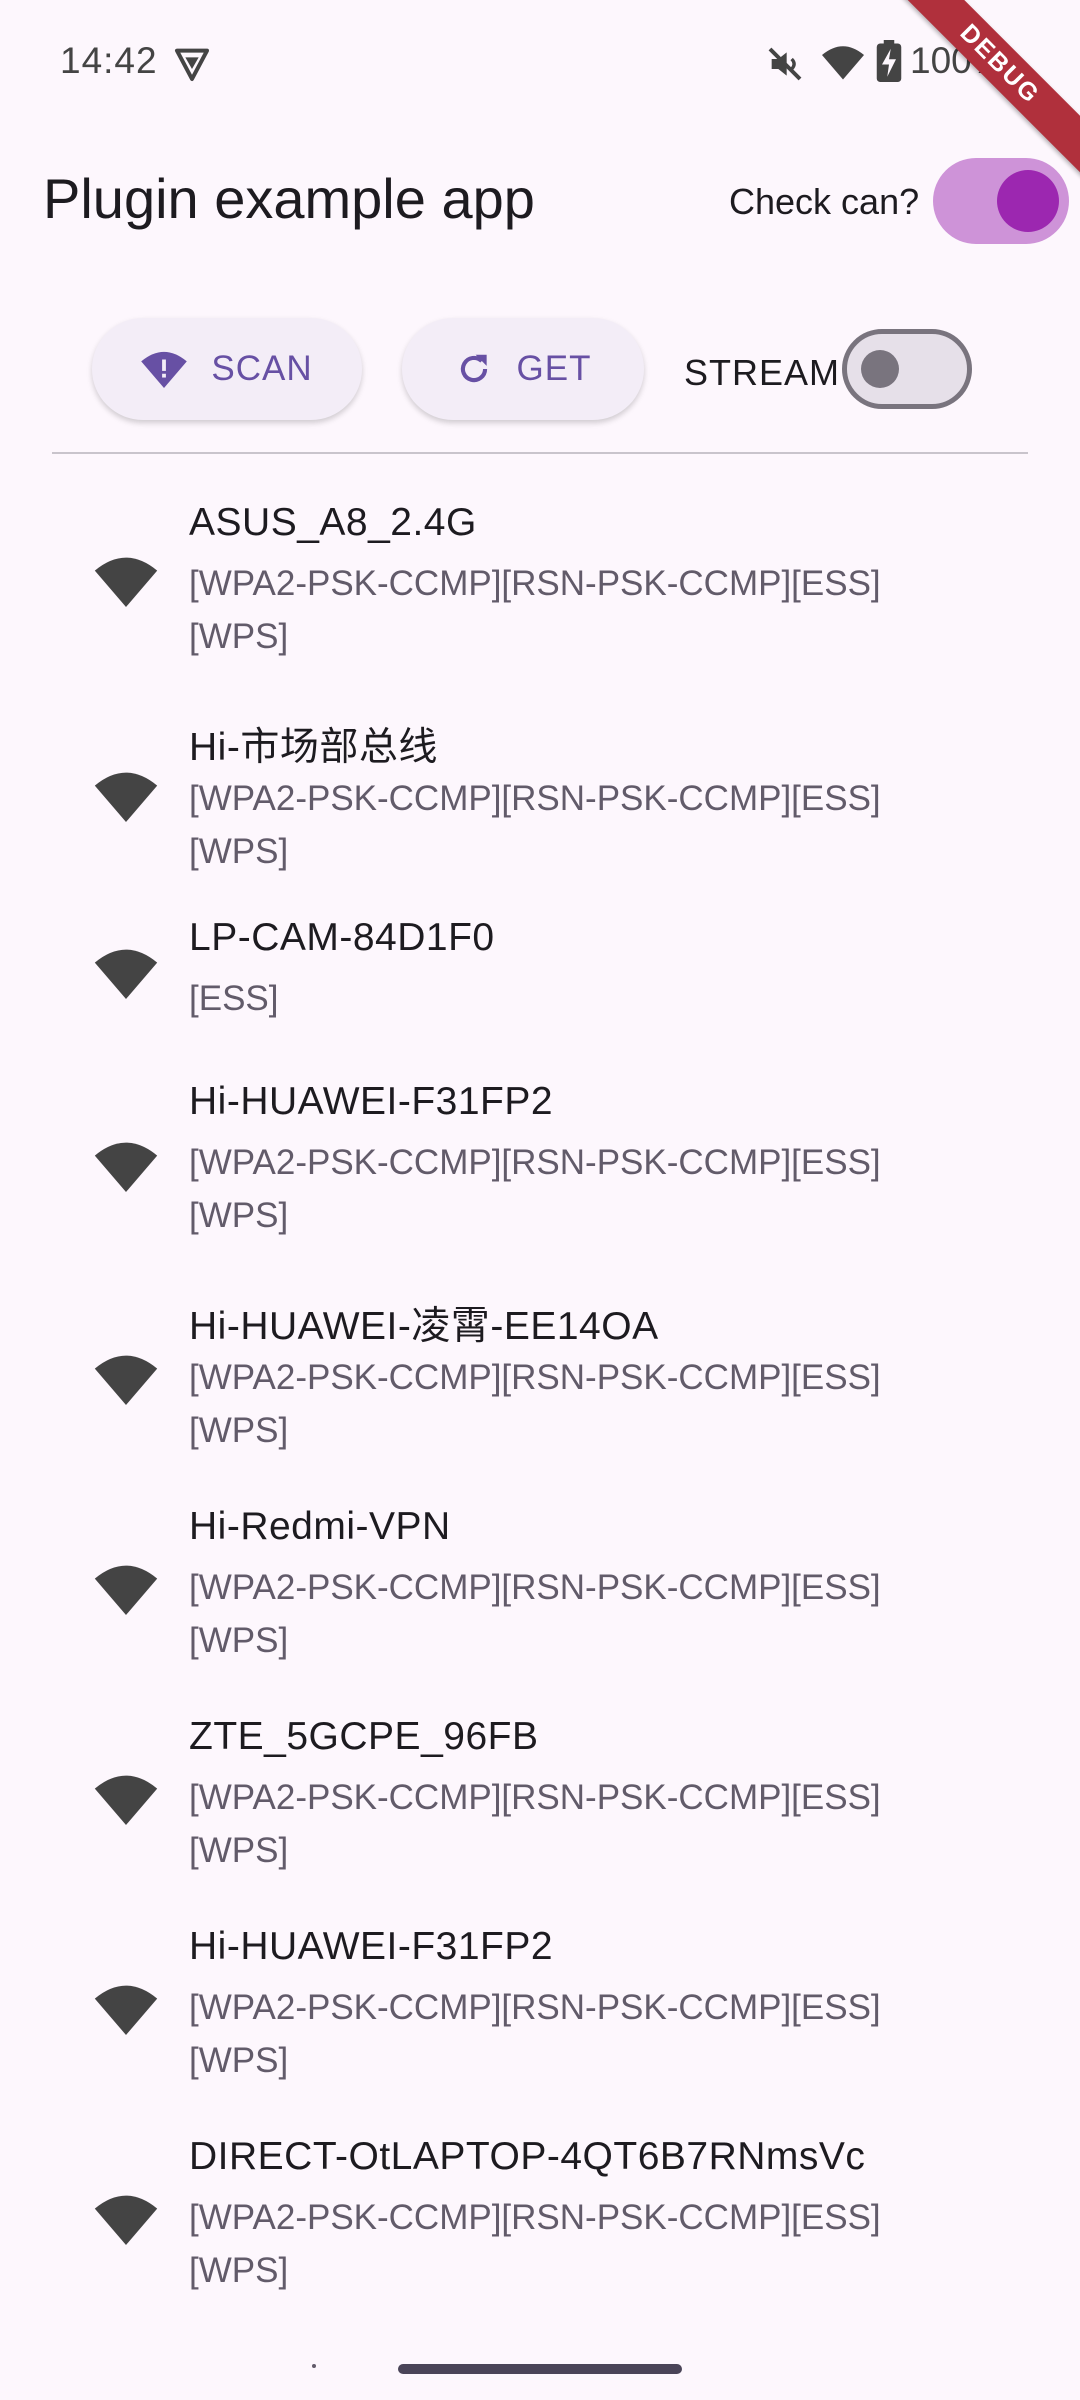 Image resolution: width=1080 pixels, height=2400 pixels. Describe the element at coordinates (843, 63) in the screenshot. I see `wifi-signal-icon` at that location.